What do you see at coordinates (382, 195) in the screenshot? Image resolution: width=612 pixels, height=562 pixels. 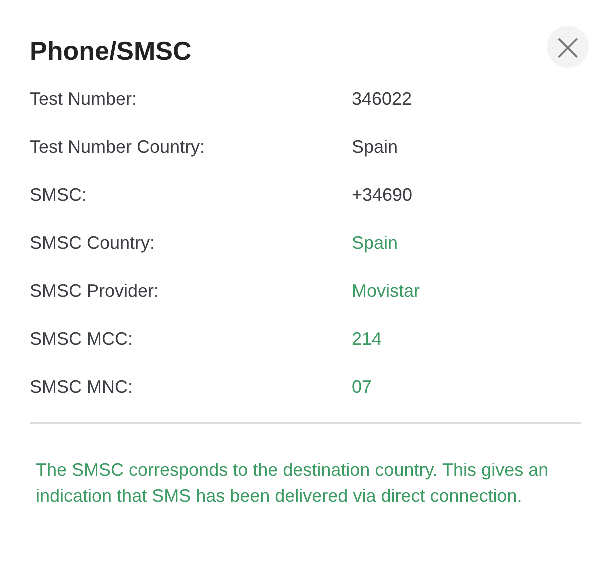 I see `field-value: +34690` at bounding box center [382, 195].